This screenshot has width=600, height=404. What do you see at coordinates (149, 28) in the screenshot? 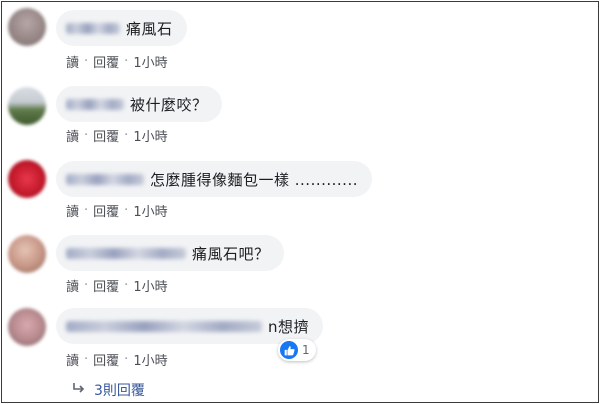
I see `comment-text: 痛風石` at bounding box center [149, 28].